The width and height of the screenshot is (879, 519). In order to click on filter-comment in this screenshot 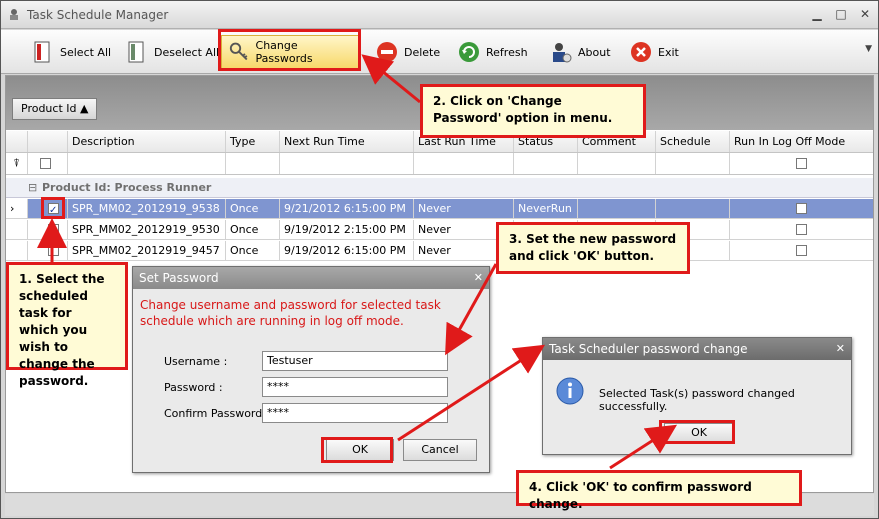, I will do `click(617, 163)`.